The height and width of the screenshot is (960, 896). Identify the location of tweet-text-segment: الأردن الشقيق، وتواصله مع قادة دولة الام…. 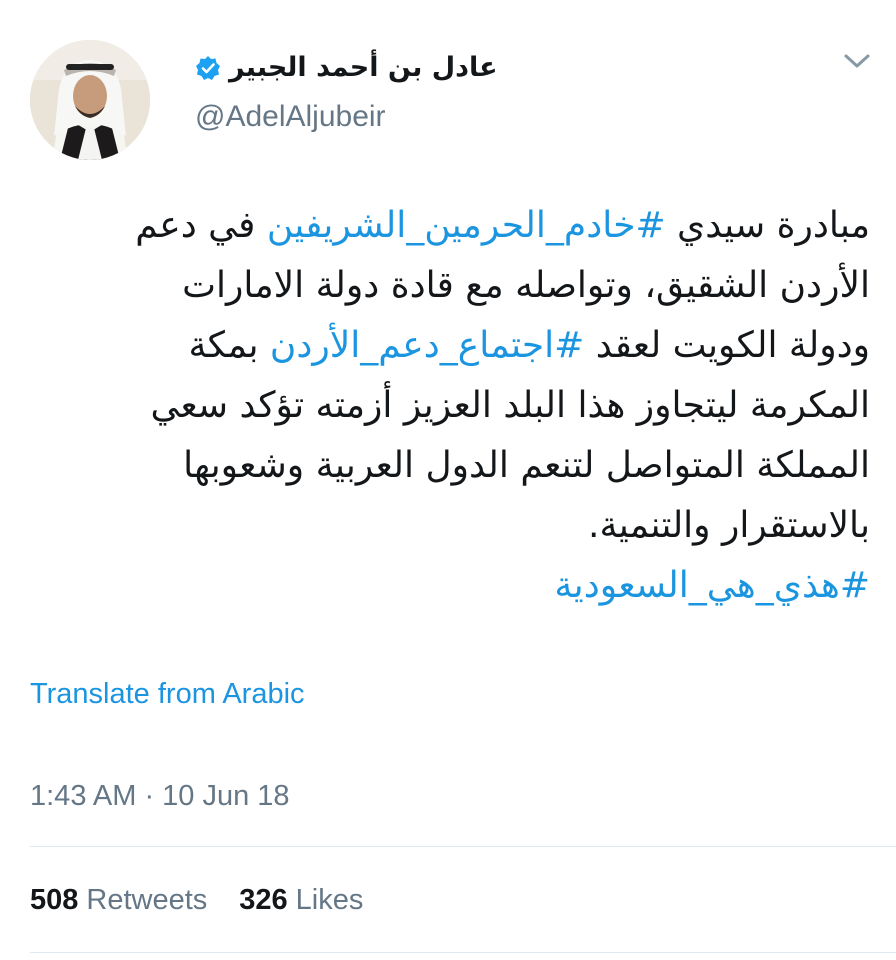
(526, 285).